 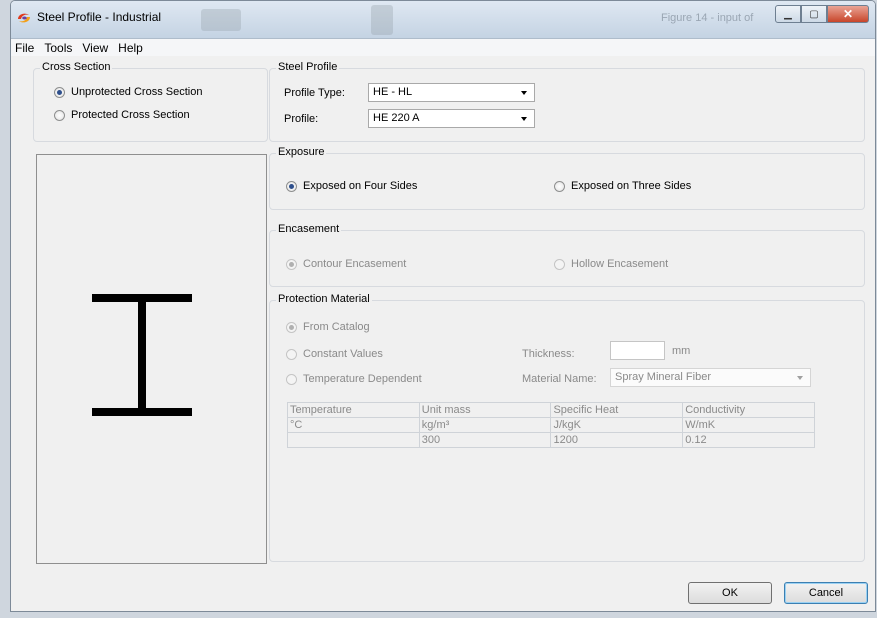 What do you see at coordinates (99, 17) in the screenshot?
I see `window-title: Steel Profile - Industrial` at bounding box center [99, 17].